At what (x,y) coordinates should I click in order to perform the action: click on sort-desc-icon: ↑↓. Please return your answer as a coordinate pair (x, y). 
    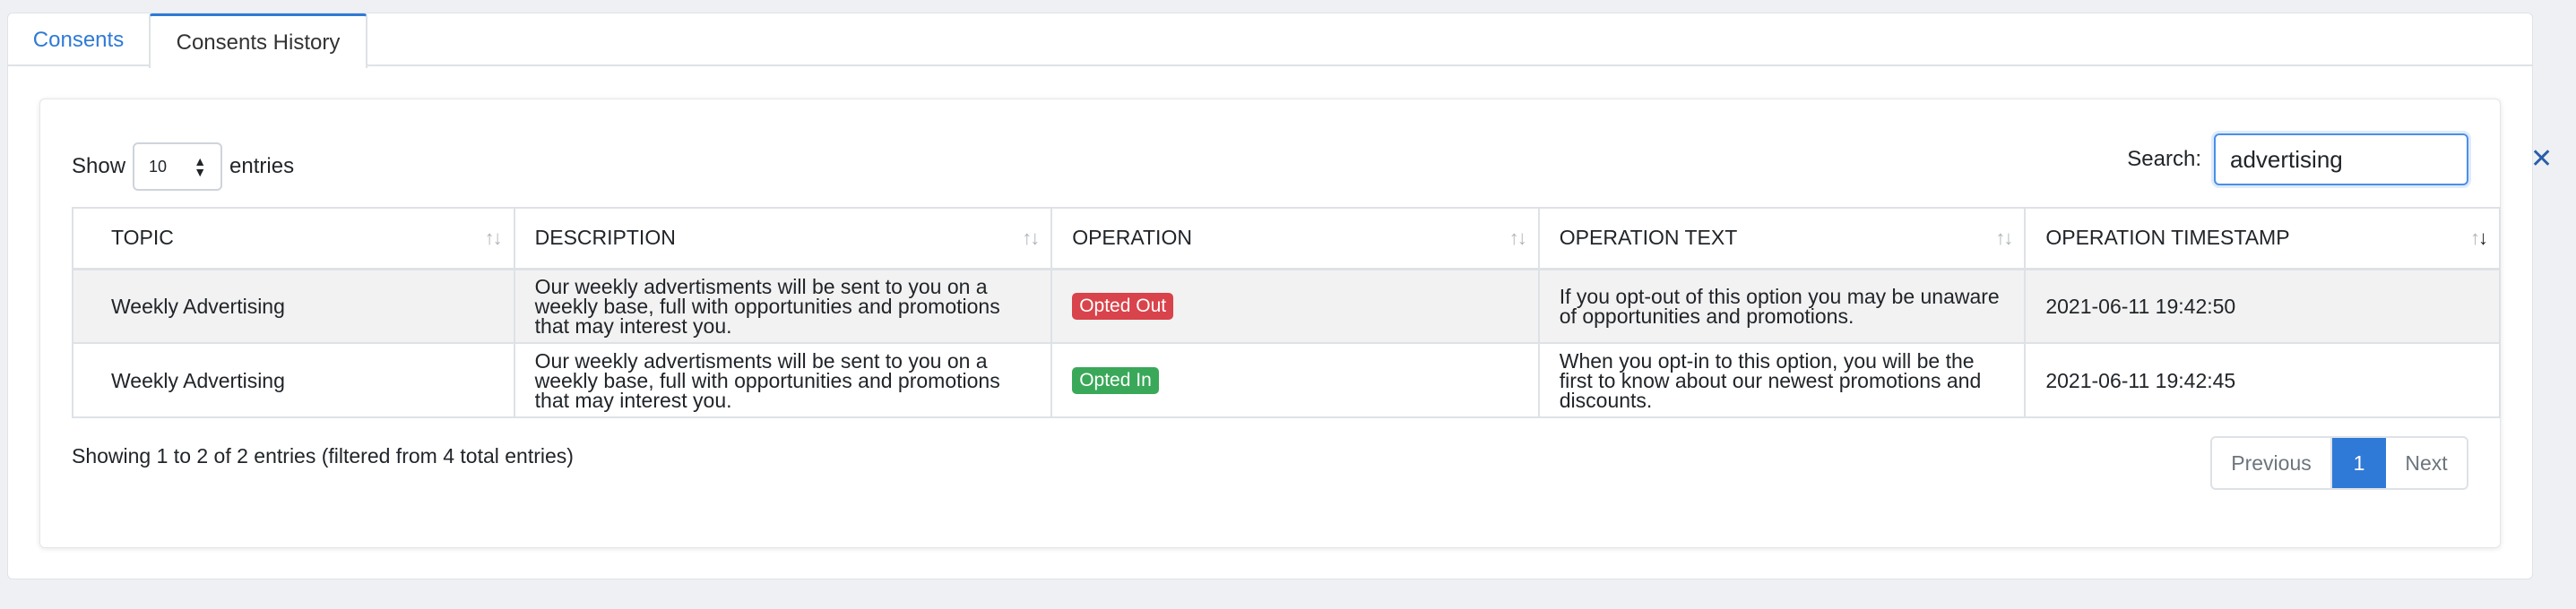
    Looking at the image, I should click on (2479, 238).